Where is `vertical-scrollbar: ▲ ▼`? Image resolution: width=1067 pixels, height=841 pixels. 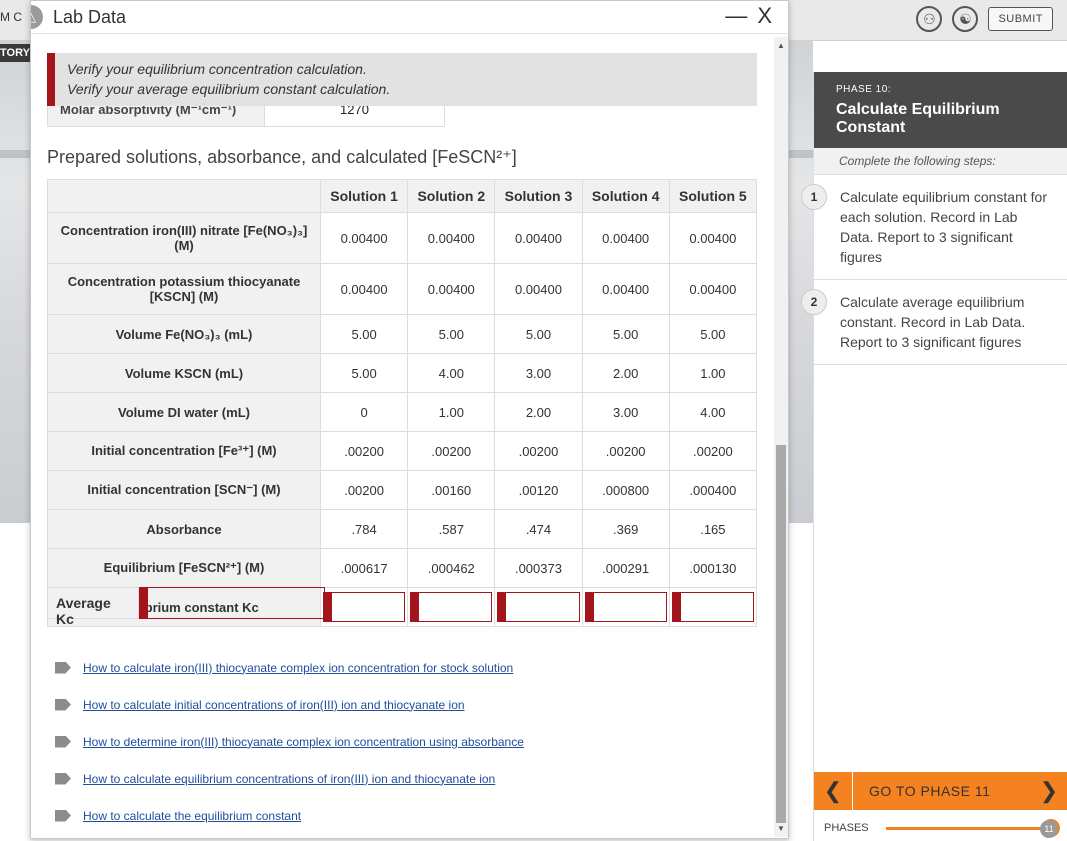
vertical-scrollbar: ▲ ▼ is located at coordinates (781, 437).